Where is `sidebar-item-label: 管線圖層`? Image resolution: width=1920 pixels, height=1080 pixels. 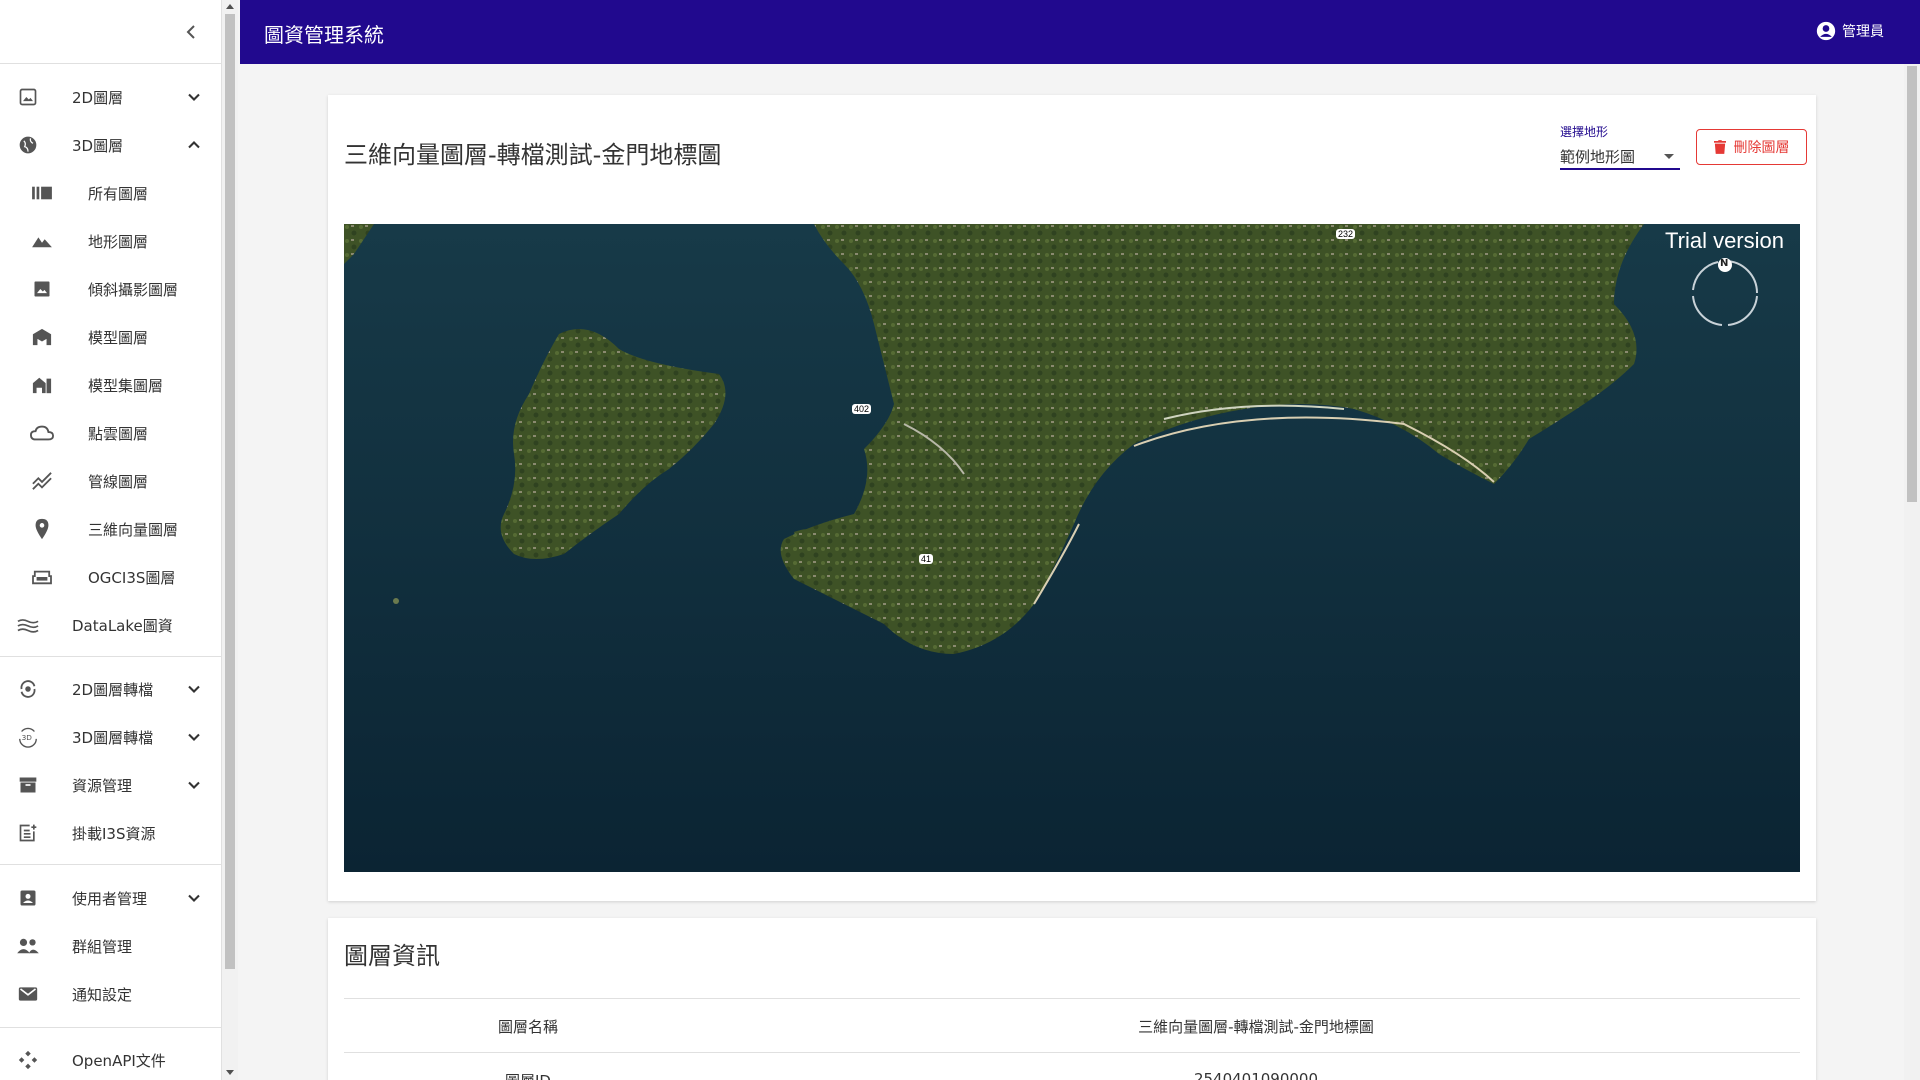
sidebar-item-label: 管線圖層 is located at coordinates (118, 481).